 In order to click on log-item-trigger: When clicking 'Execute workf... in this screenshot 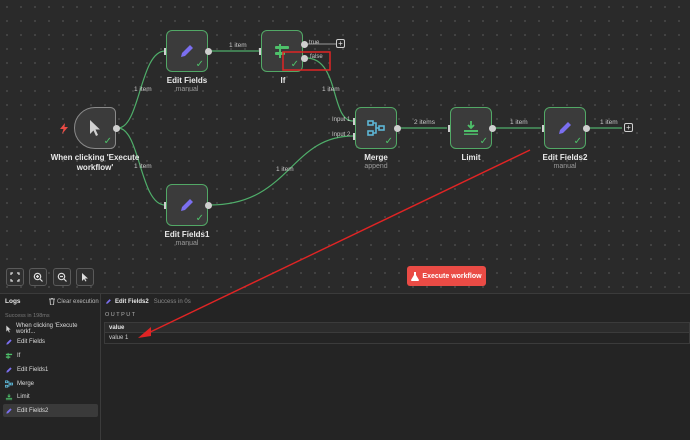, I will do `click(50, 328)`.